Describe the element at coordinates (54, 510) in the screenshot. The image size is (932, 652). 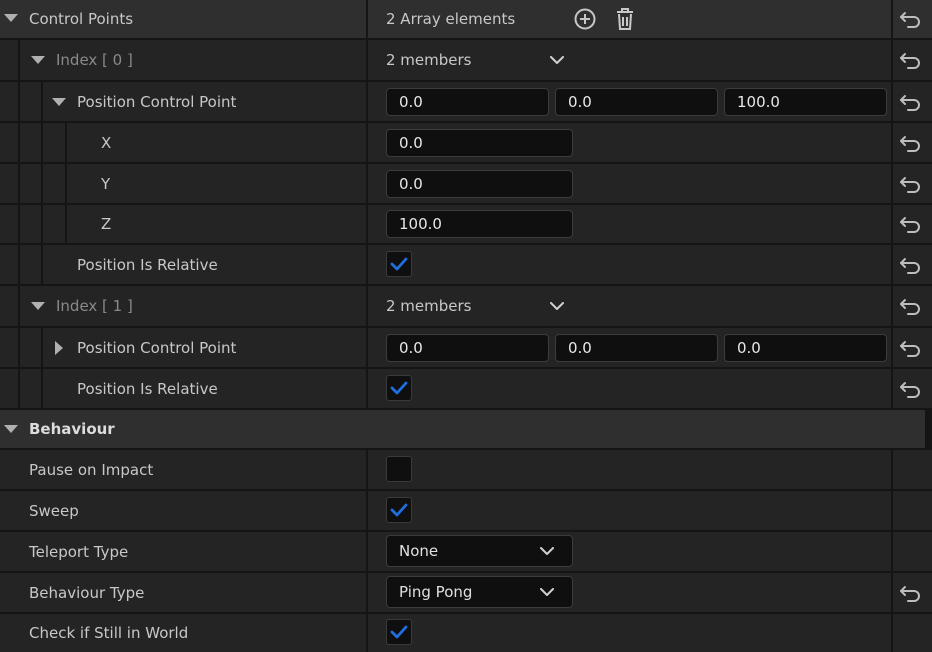
I see `sweep-label: Sweep` at that location.